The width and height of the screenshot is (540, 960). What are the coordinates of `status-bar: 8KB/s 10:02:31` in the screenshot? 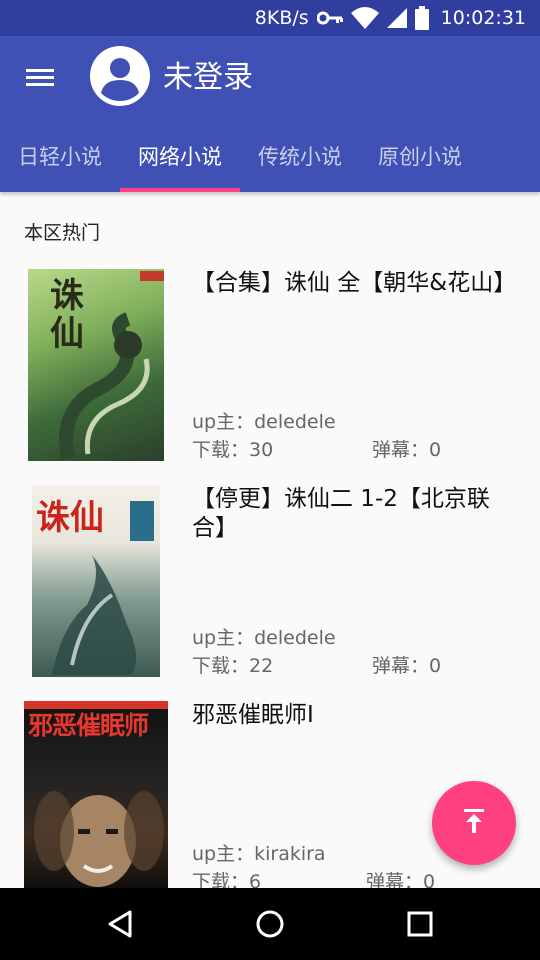 It's located at (270, 18).